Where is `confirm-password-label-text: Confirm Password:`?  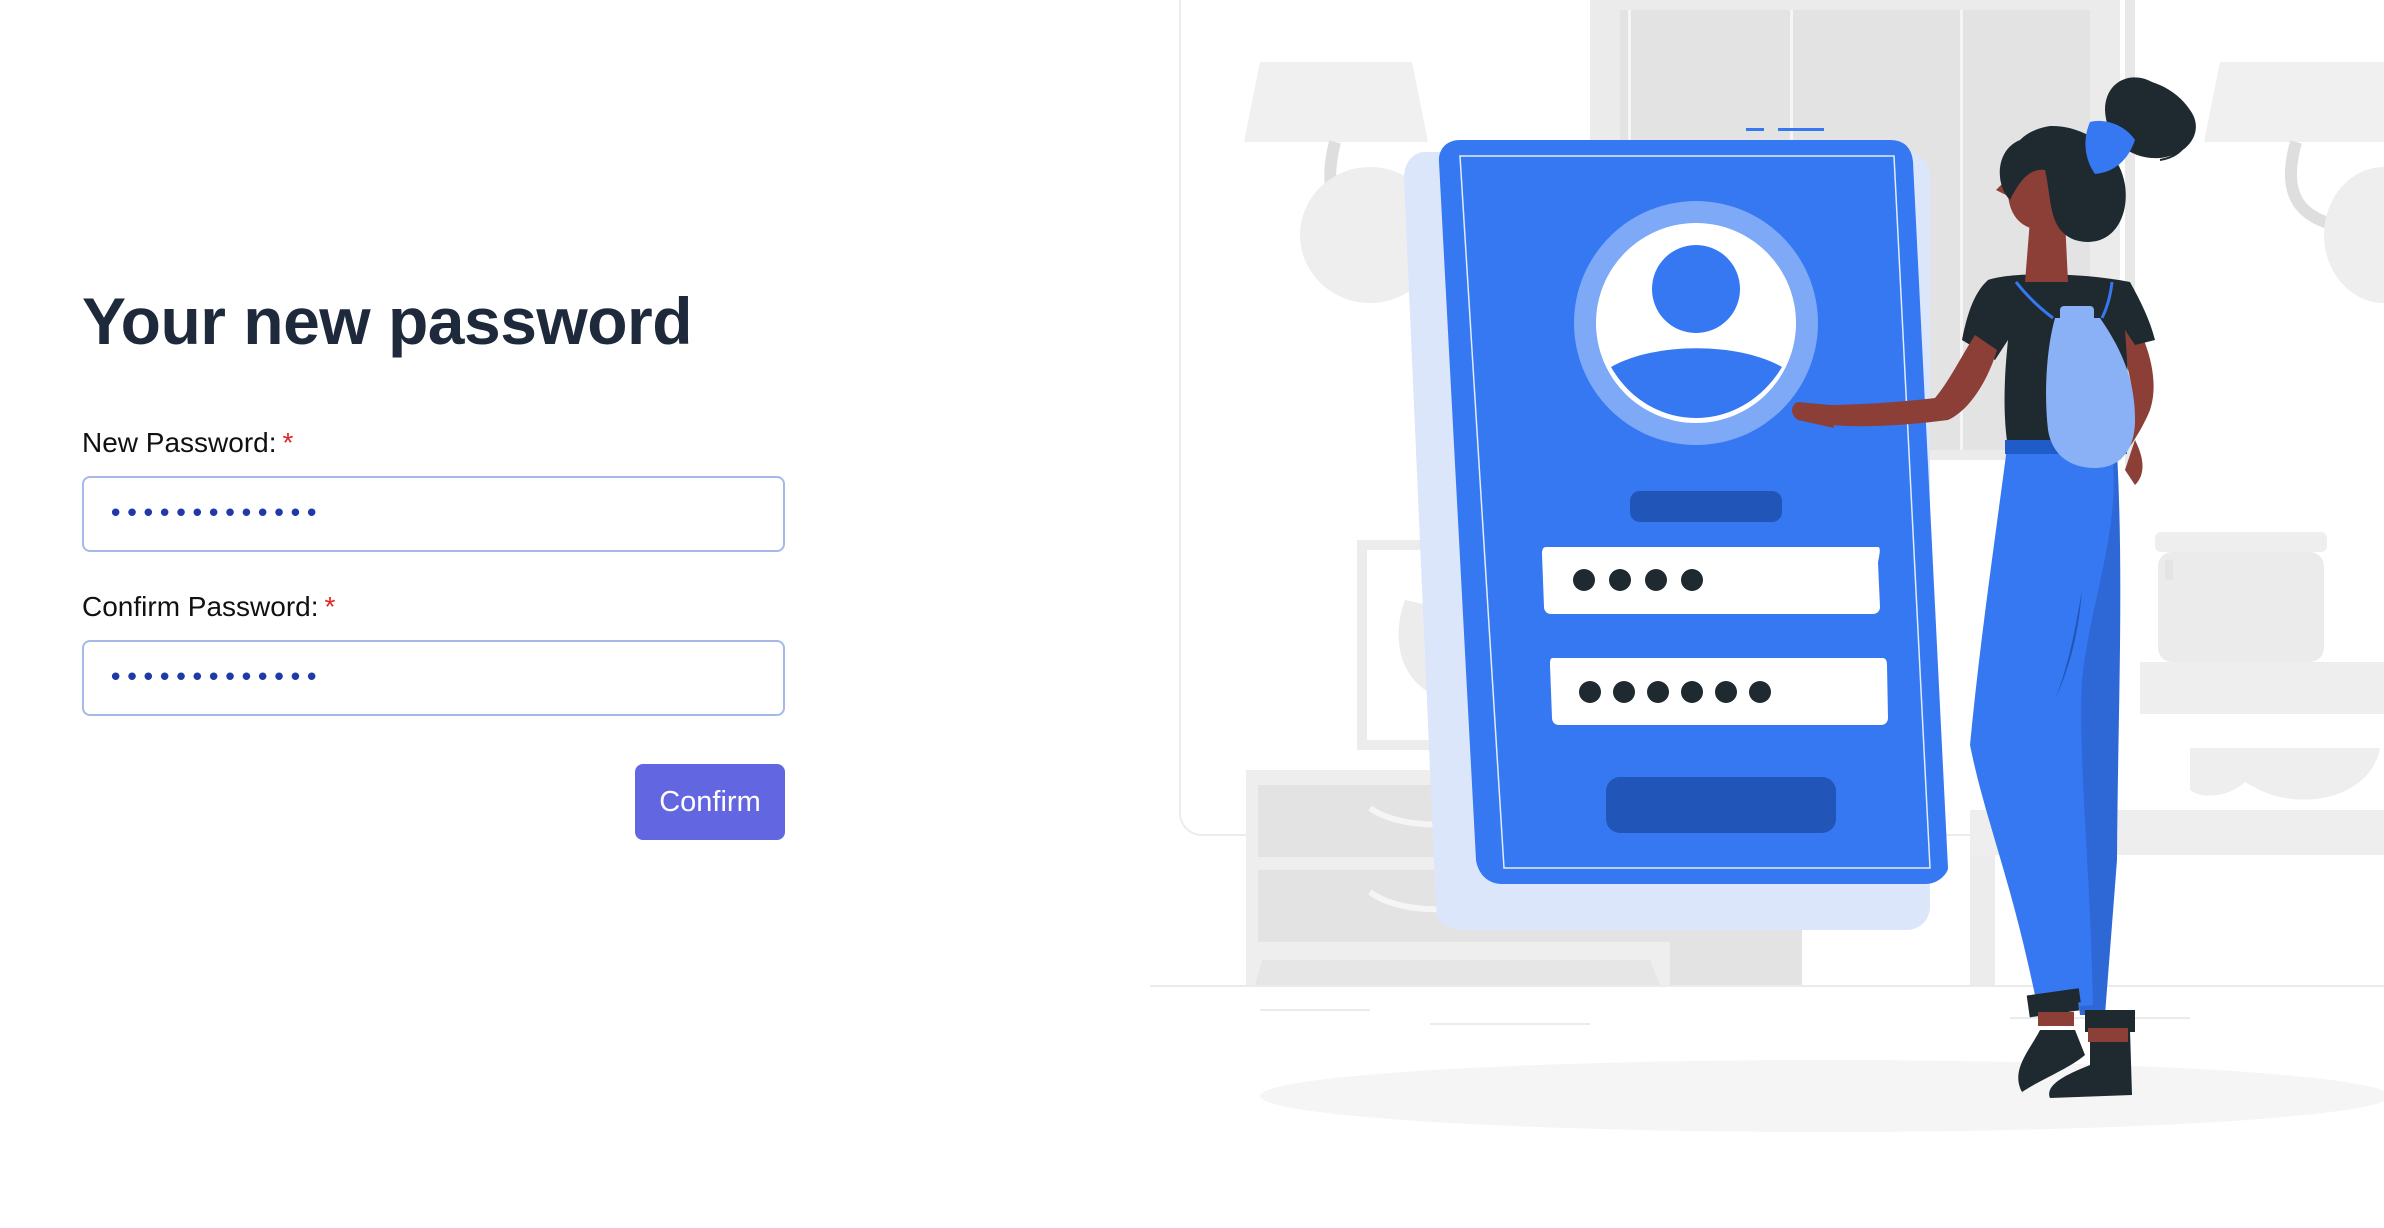
confirm-password-label-text: Confirm Password: is located at coordinates (200, 606).